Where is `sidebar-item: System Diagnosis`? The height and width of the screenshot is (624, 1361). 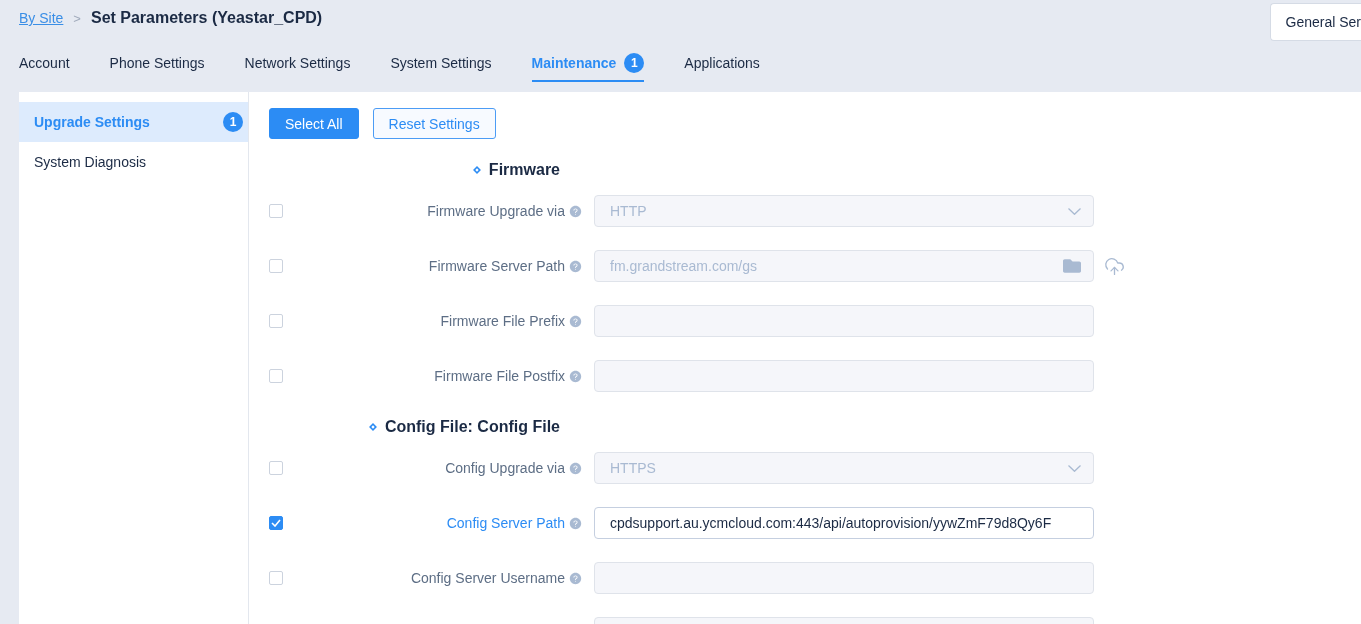
sidebar-item: System Diagnosis is located at coordinates (133, 162).